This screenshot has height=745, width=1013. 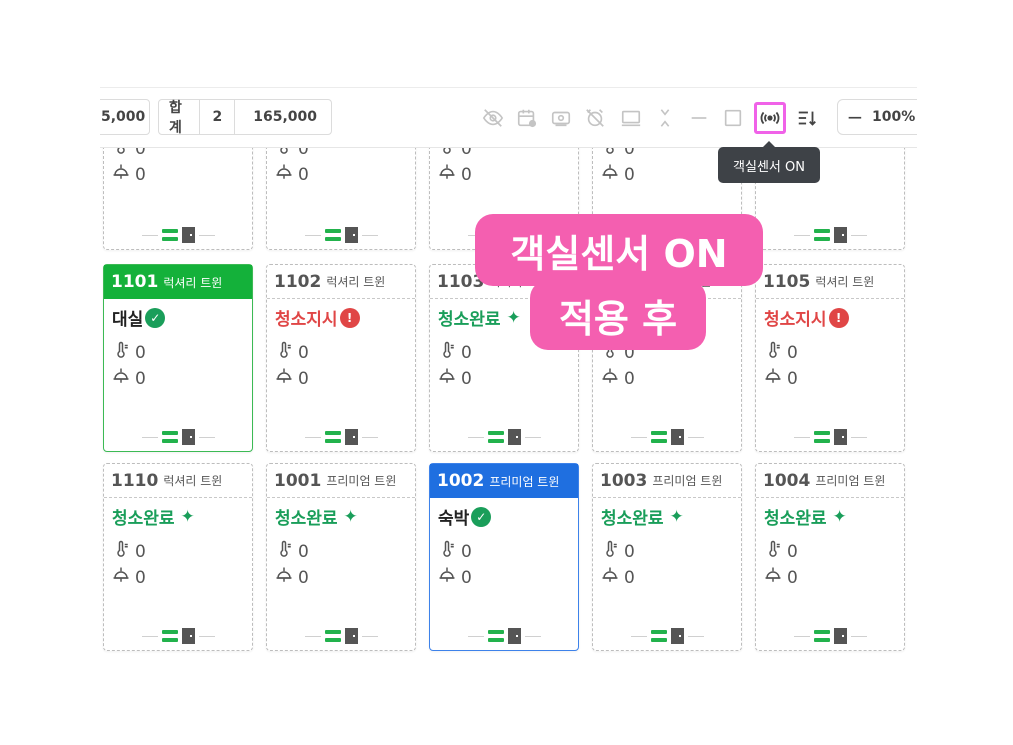 I want to click on alarm-off-icon, so click(x=595, y=118).